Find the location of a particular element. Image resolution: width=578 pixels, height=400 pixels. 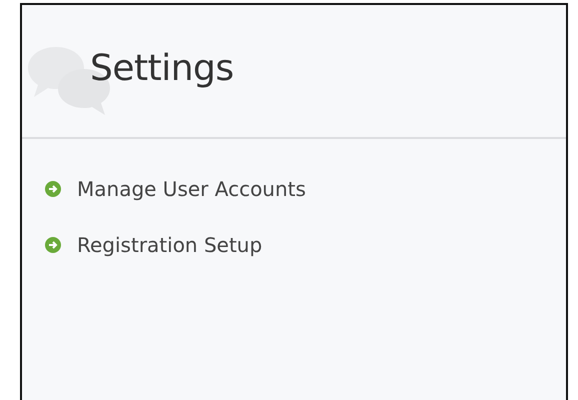

settings-link: Registration Setup is located at coordinates (169, 245).